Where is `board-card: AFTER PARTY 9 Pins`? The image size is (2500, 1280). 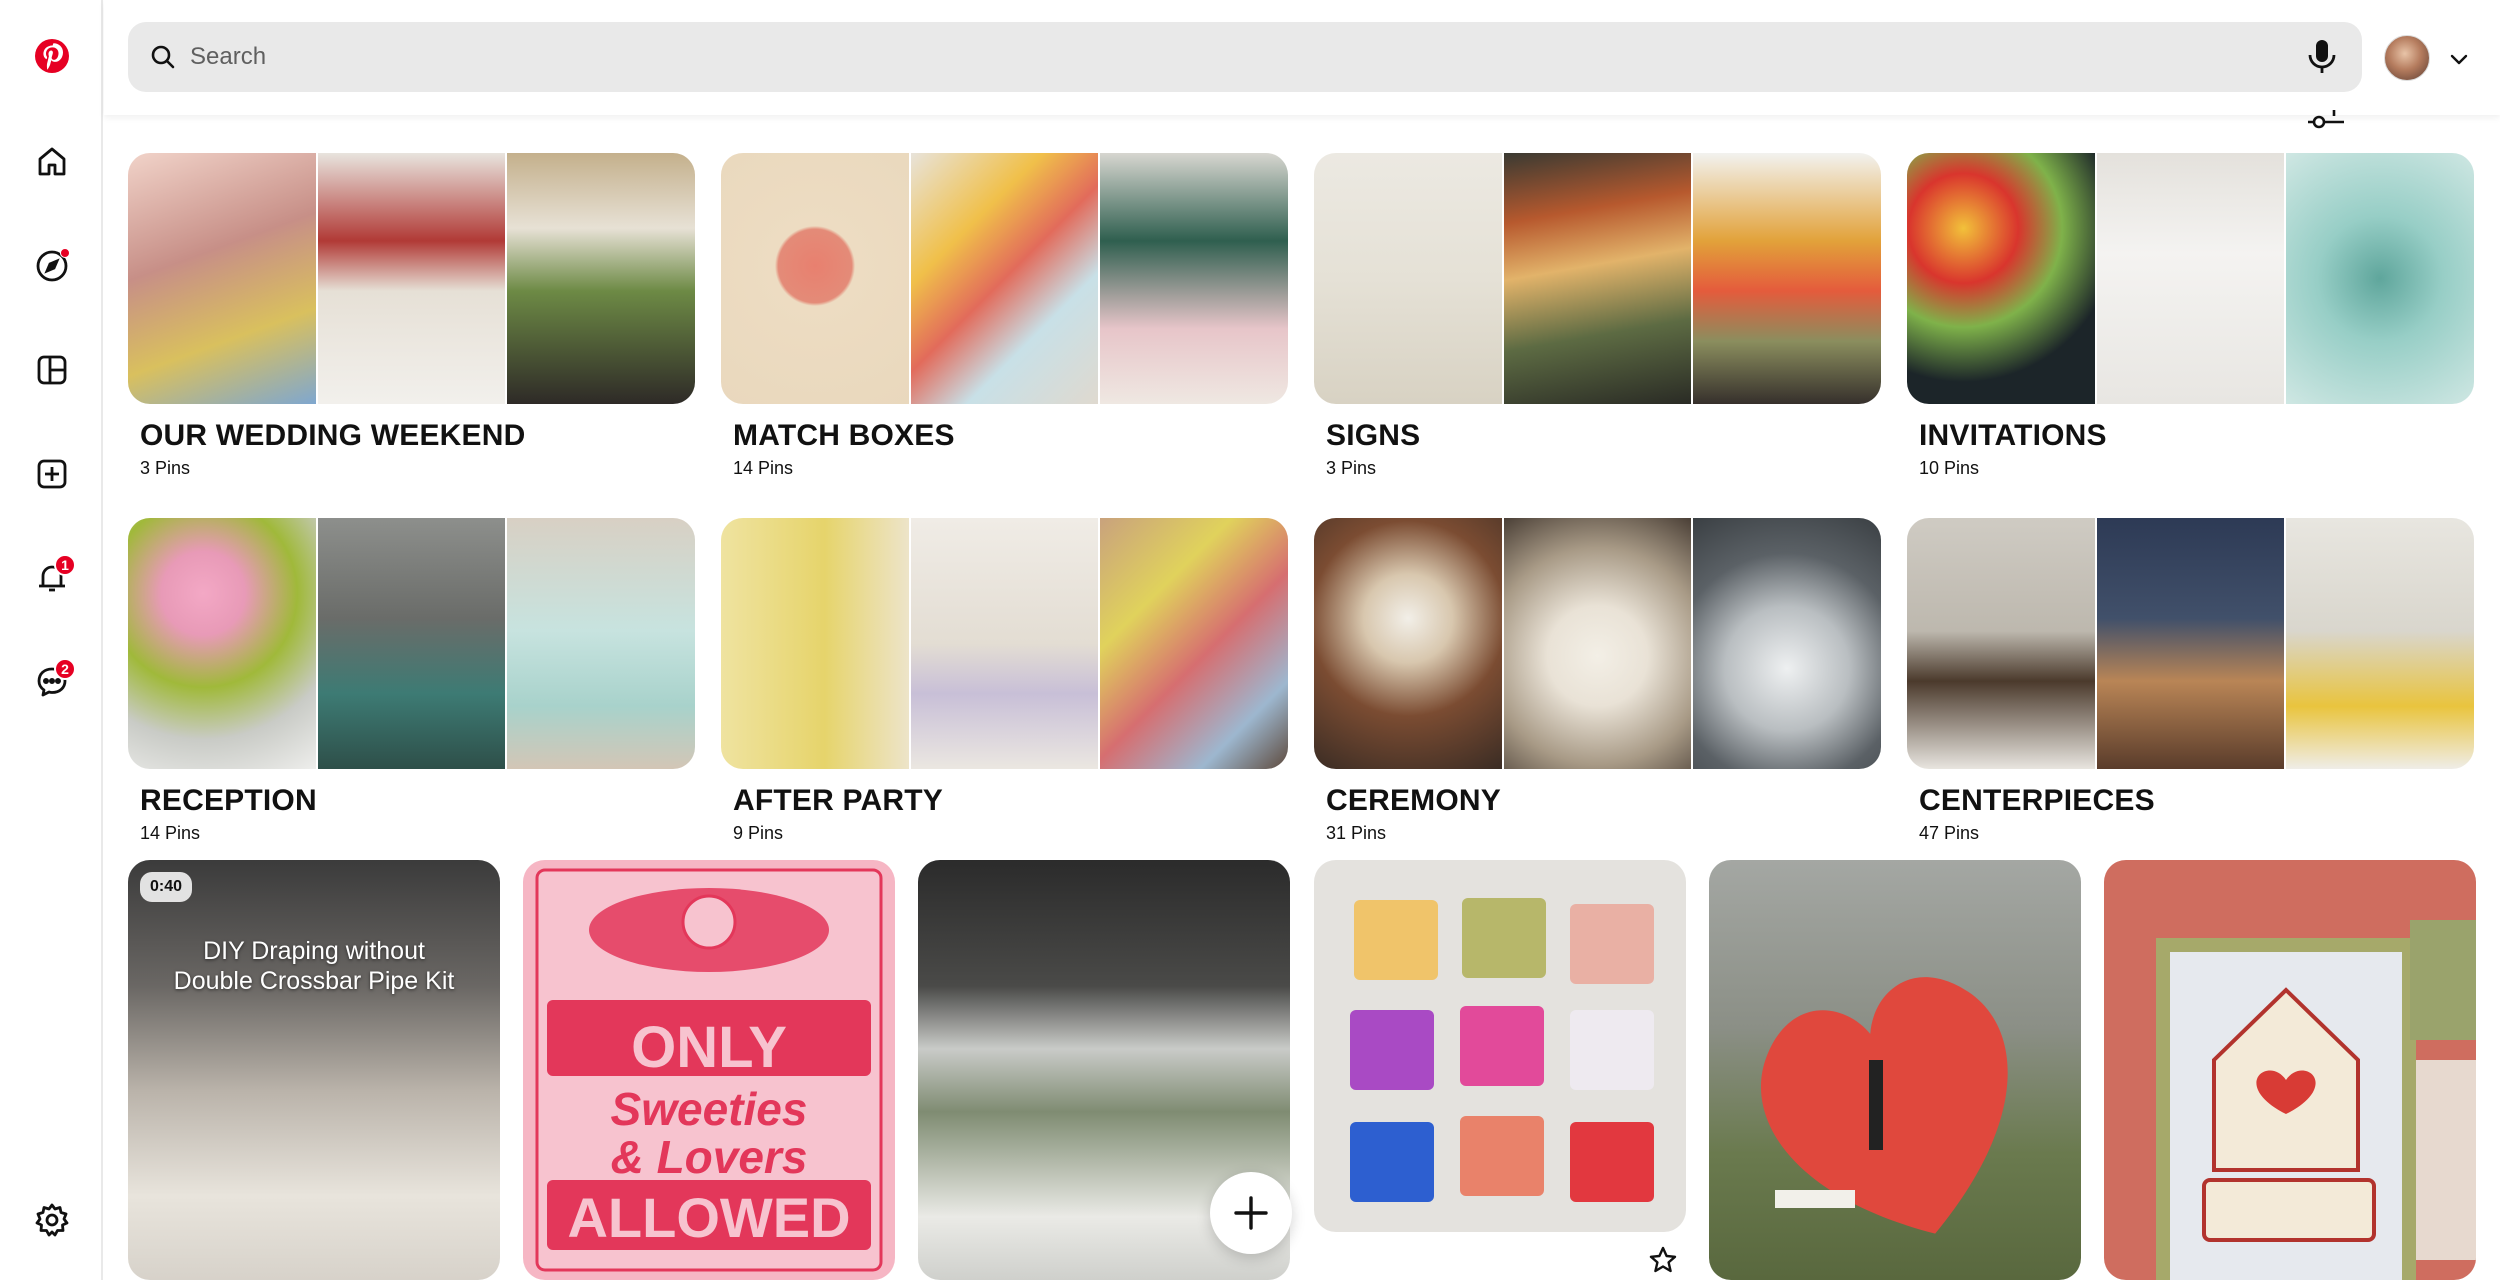 board-card: AFTER PARTY 9 Pins is located at coordinates (1004, 681).